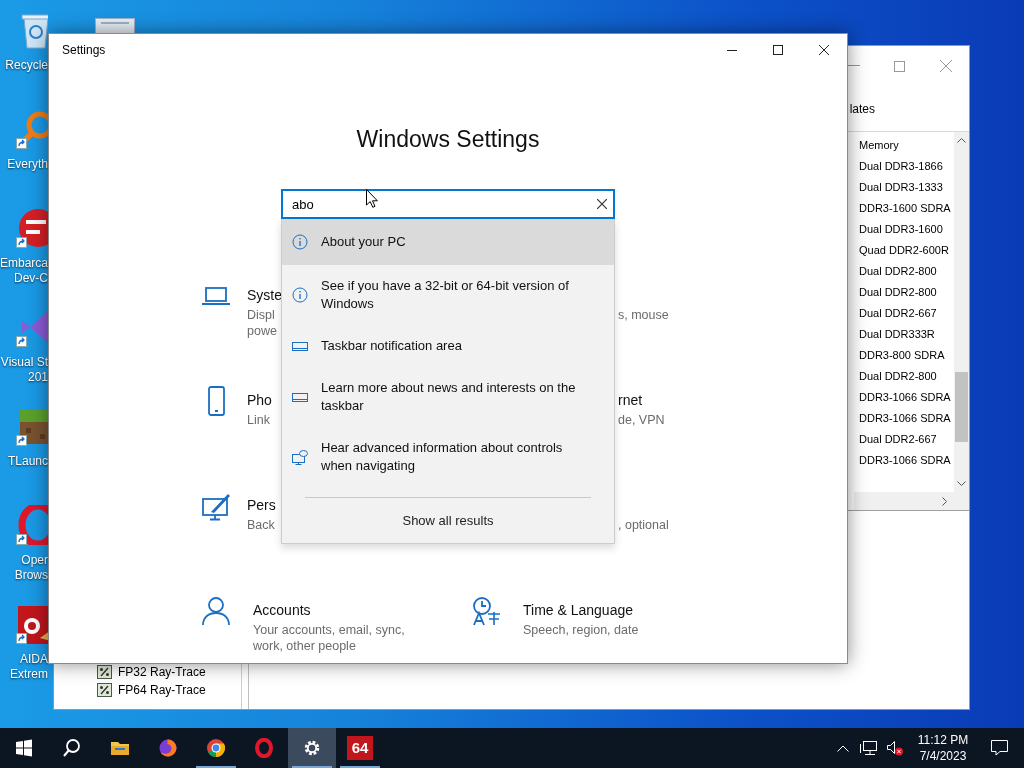 Image resolution: width=1024 pixels, height=768 pixels. What do you see at coordinates (448, 346) in the screenshot?
I see `search-result: Taskbar notification area` at bounding box center [448, 346].